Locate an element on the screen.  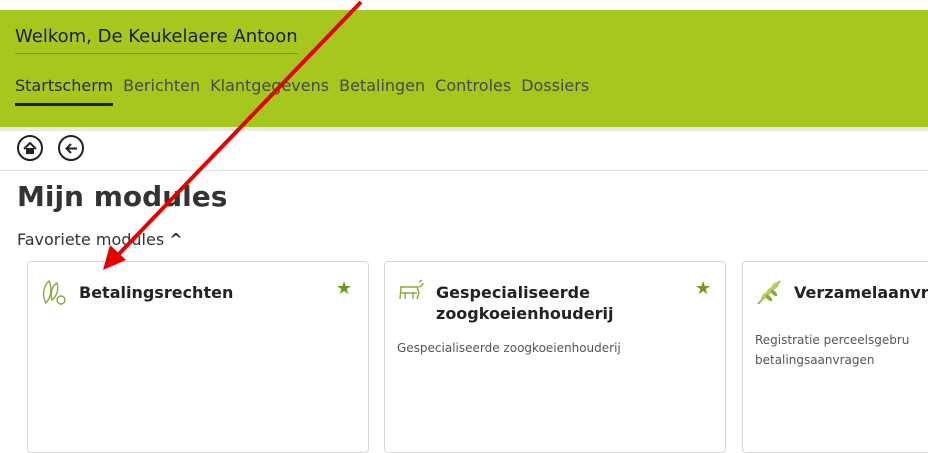
card-title: Verzamelaanvra is located at coordinates (861, 292).